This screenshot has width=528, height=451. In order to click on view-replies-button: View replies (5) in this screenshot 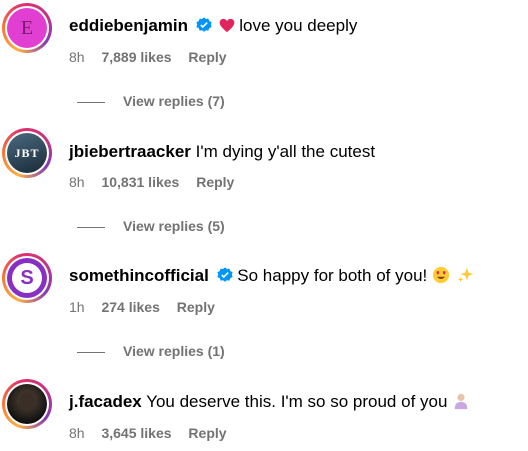, I will do `click(151, 226)`.